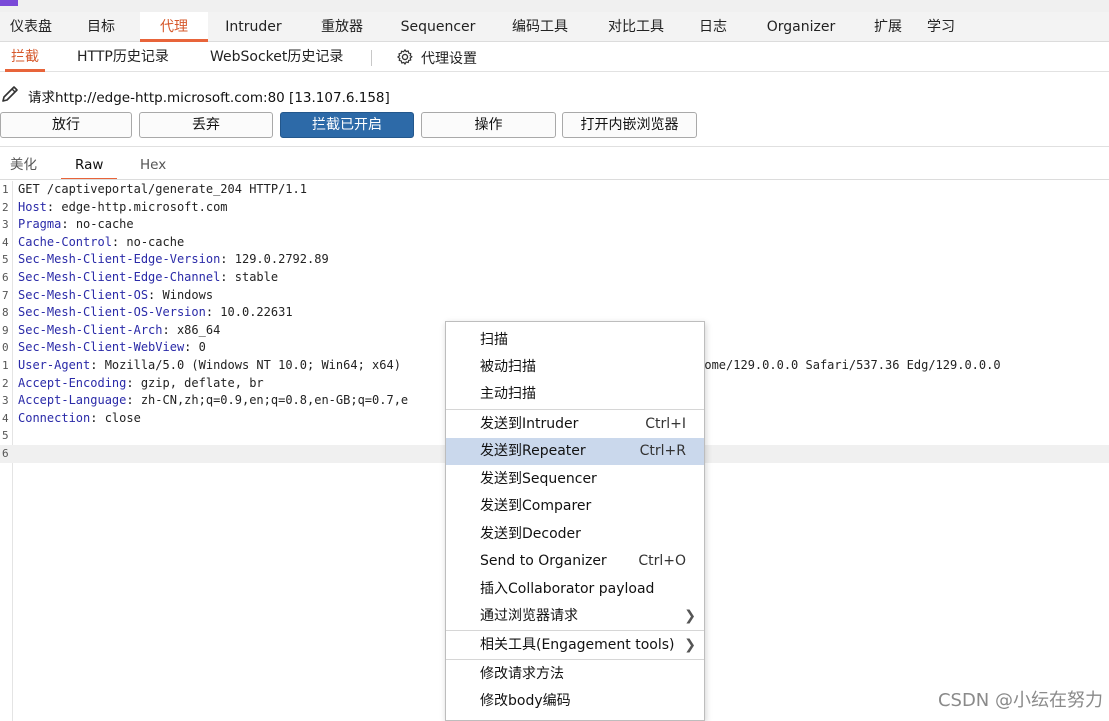 Image resolution: width=1109 pixels, height=721 pixels. What do you see at coordinates (575, 674) in the screenshot?
I see `menu-item-change-request-method: 修改请求方法` at bounding box center [575, 674].